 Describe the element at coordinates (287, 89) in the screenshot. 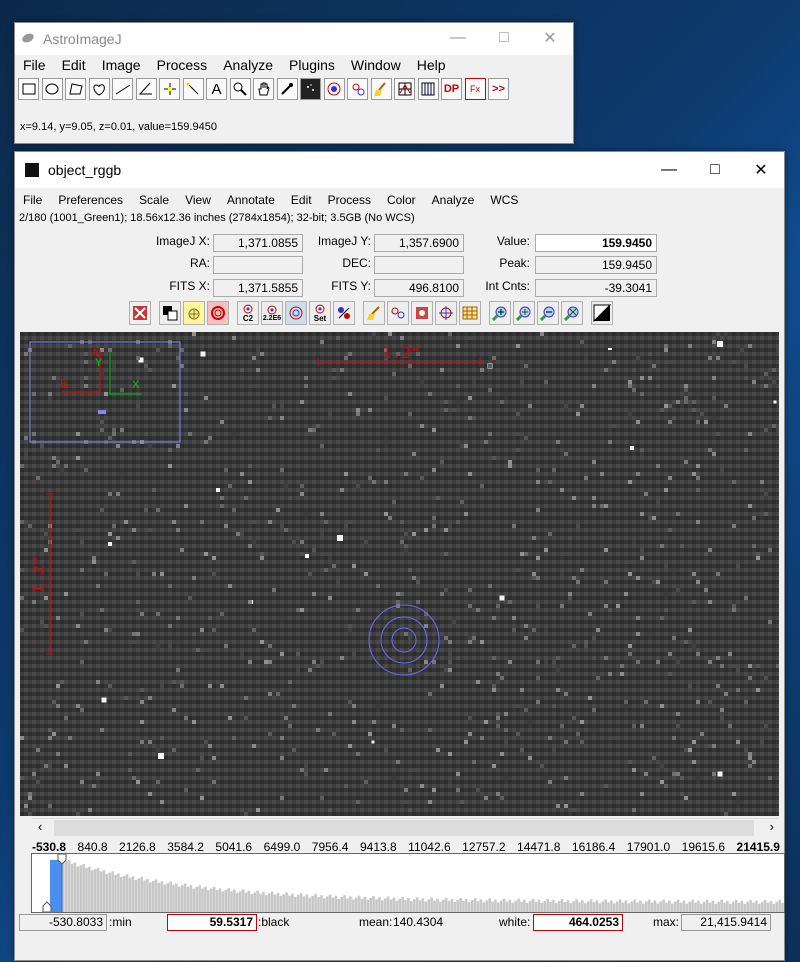

I see `eyedropper-icon` at that location.